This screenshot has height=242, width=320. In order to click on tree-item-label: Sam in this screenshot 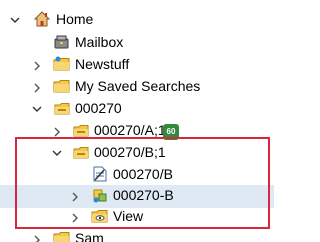, I will do `click(89, 236)`.